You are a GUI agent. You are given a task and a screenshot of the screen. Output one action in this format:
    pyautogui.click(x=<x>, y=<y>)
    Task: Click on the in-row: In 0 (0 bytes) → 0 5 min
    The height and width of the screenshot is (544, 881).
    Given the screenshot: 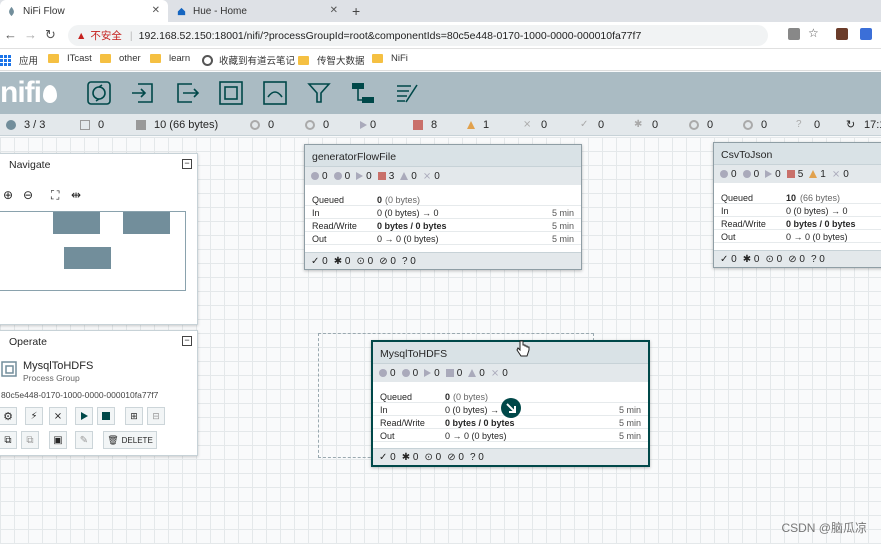 What is the action you would take?
    pyautogui.click(x=443, y=212)
    